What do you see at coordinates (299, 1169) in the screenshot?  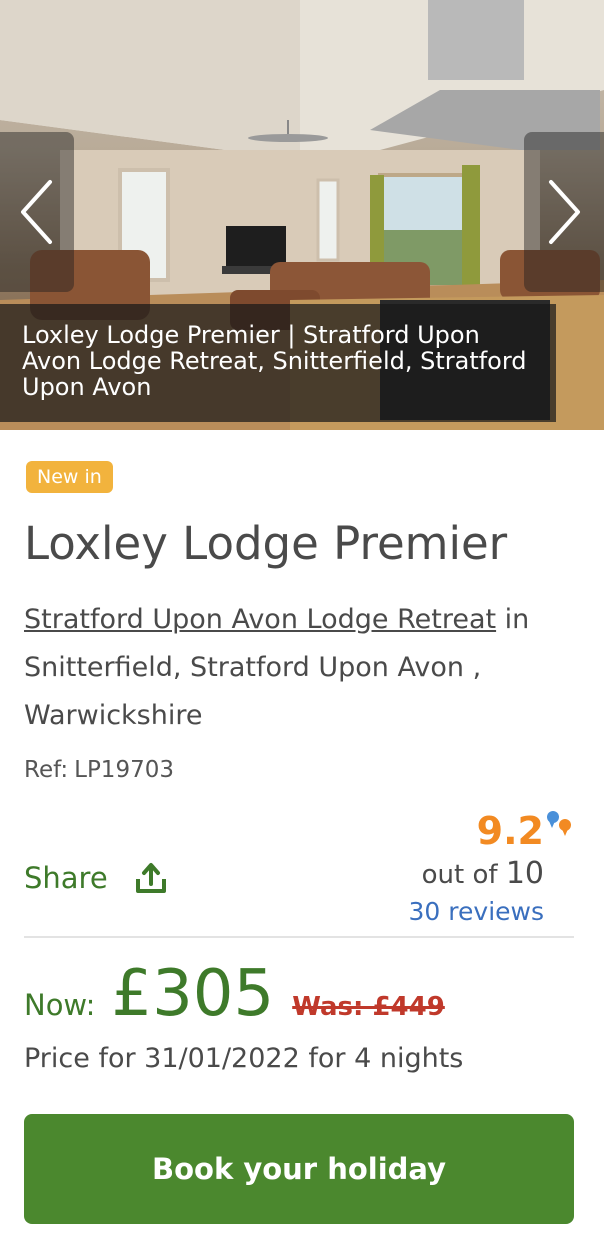 I see `book-holiday-button: Book your holiday` at bounding box center [299, 1169].